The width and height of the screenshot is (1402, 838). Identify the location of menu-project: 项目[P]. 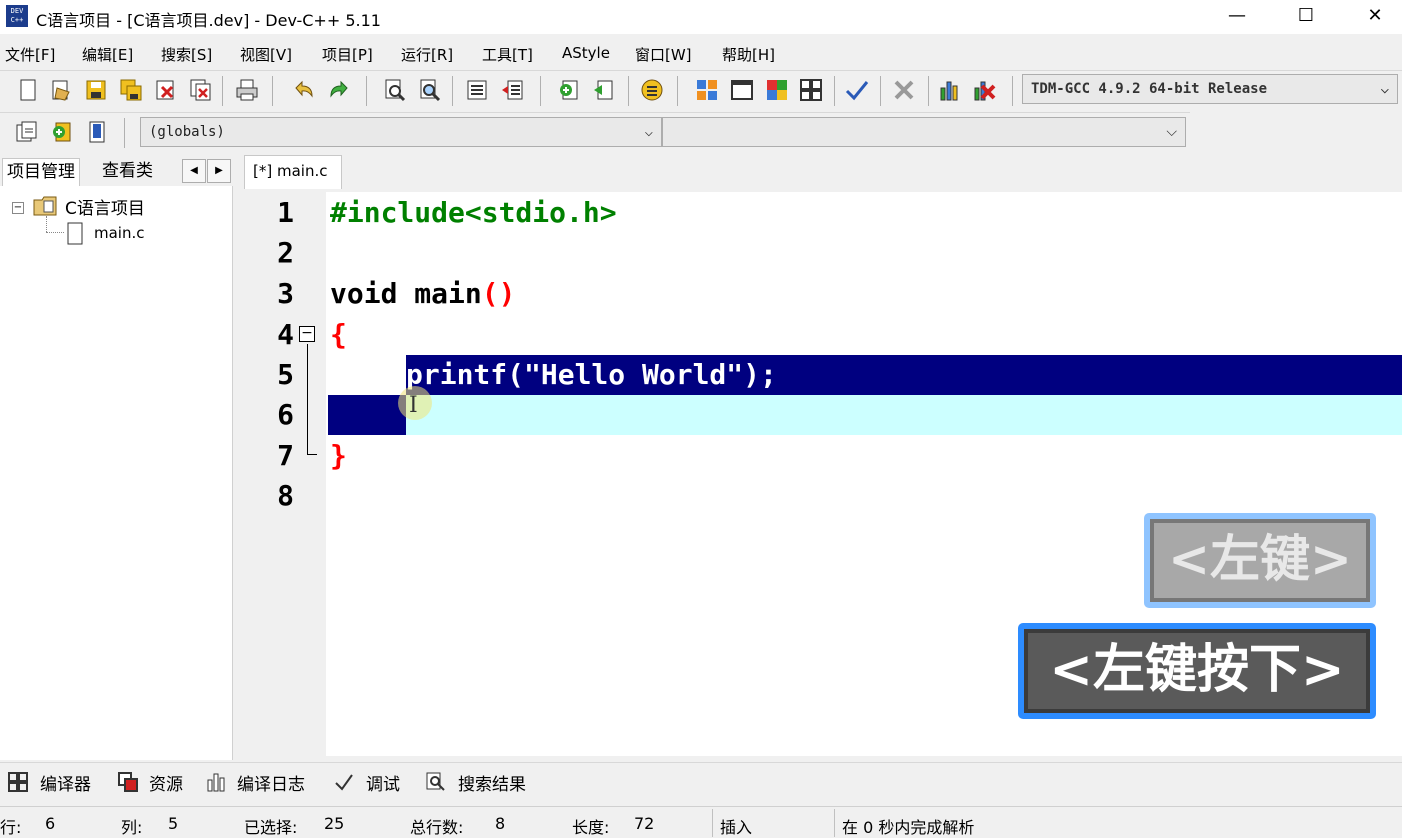
(347, 54).